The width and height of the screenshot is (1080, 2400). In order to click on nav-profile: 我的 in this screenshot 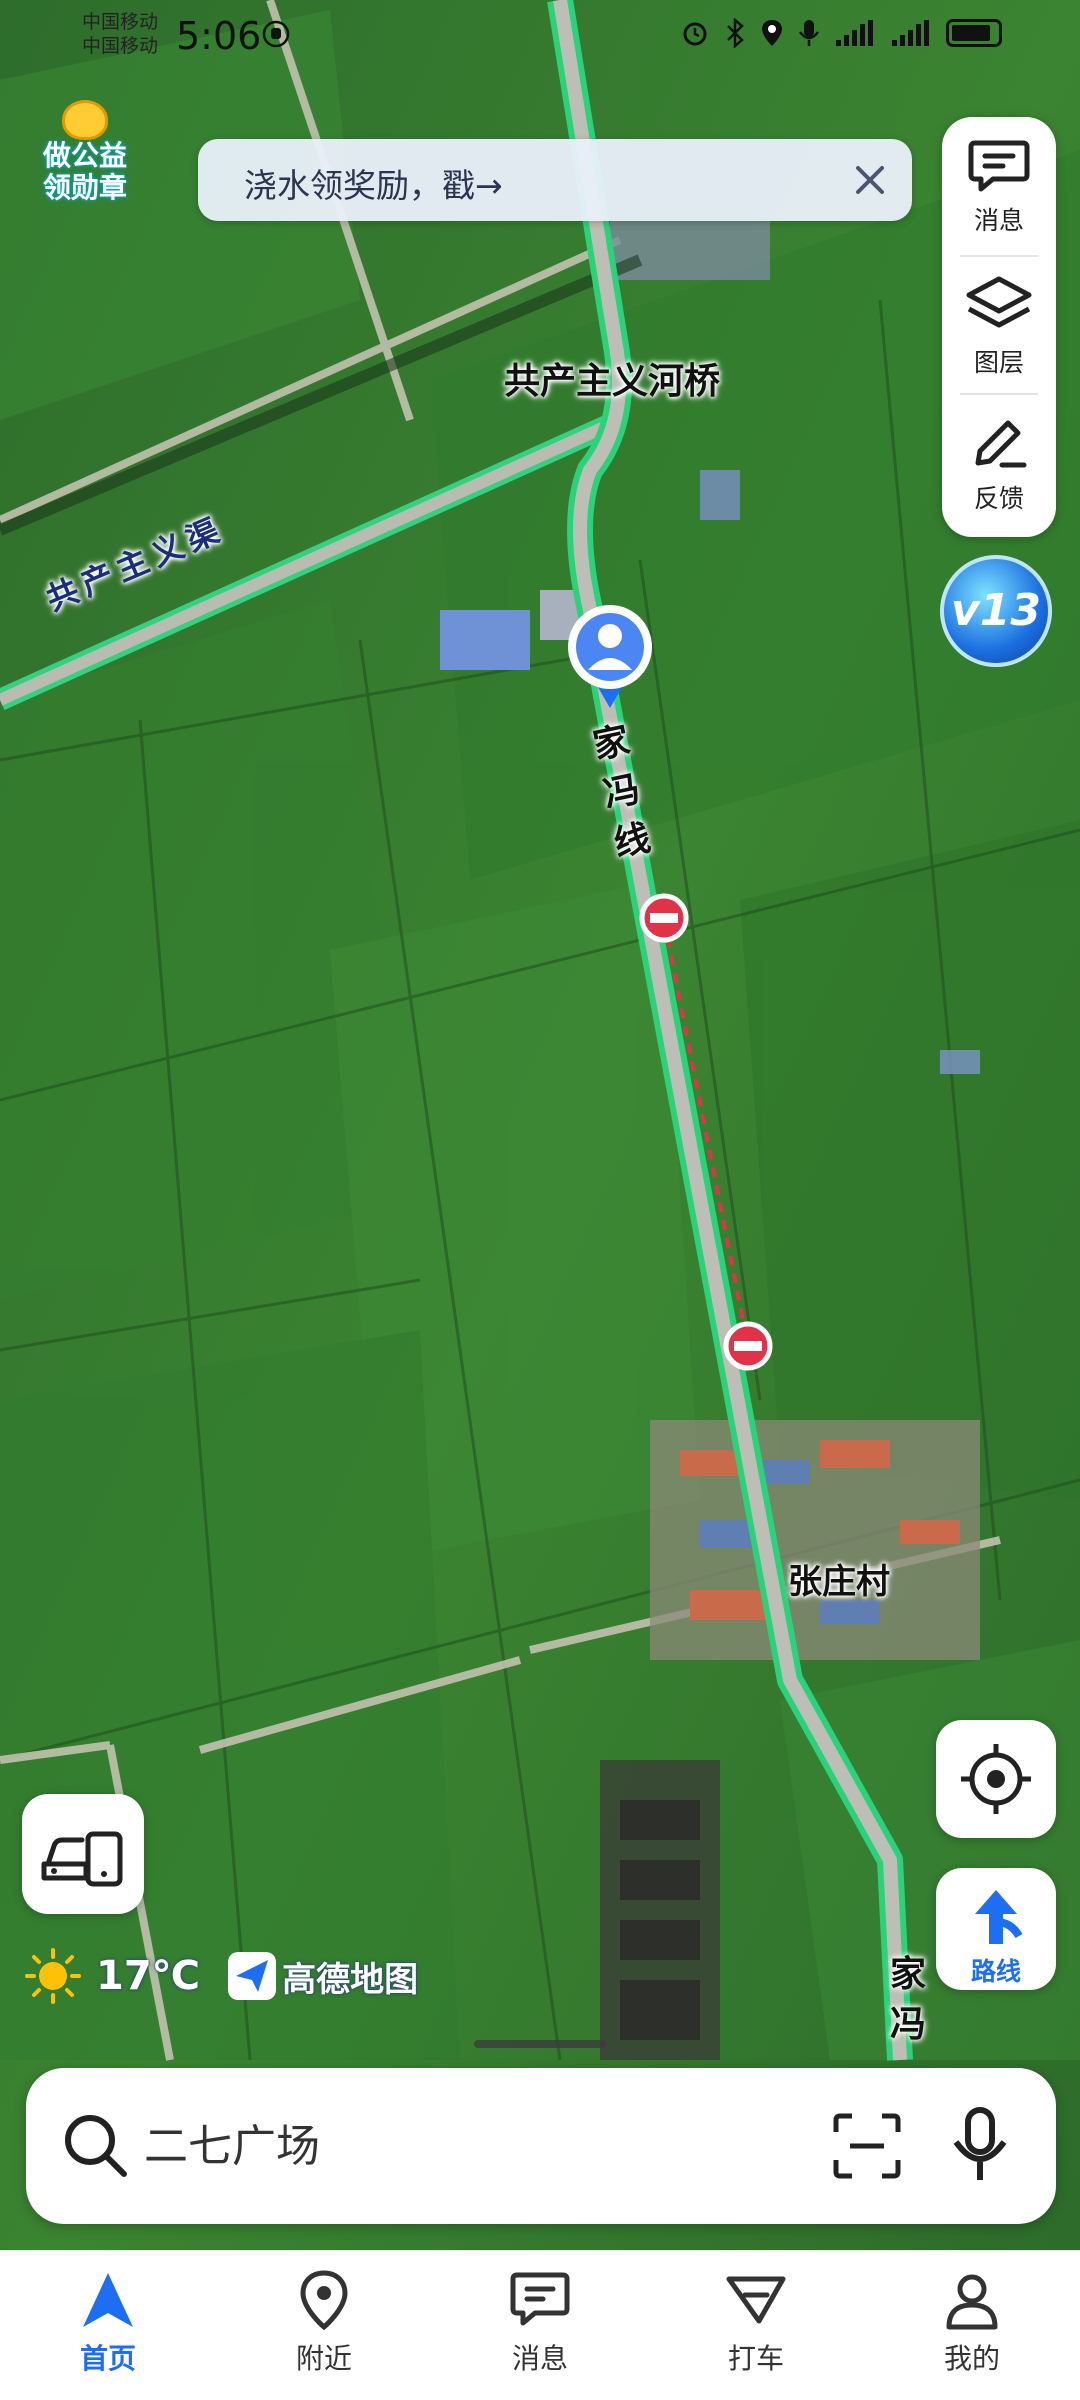, I will do `click(972, 2325)`.